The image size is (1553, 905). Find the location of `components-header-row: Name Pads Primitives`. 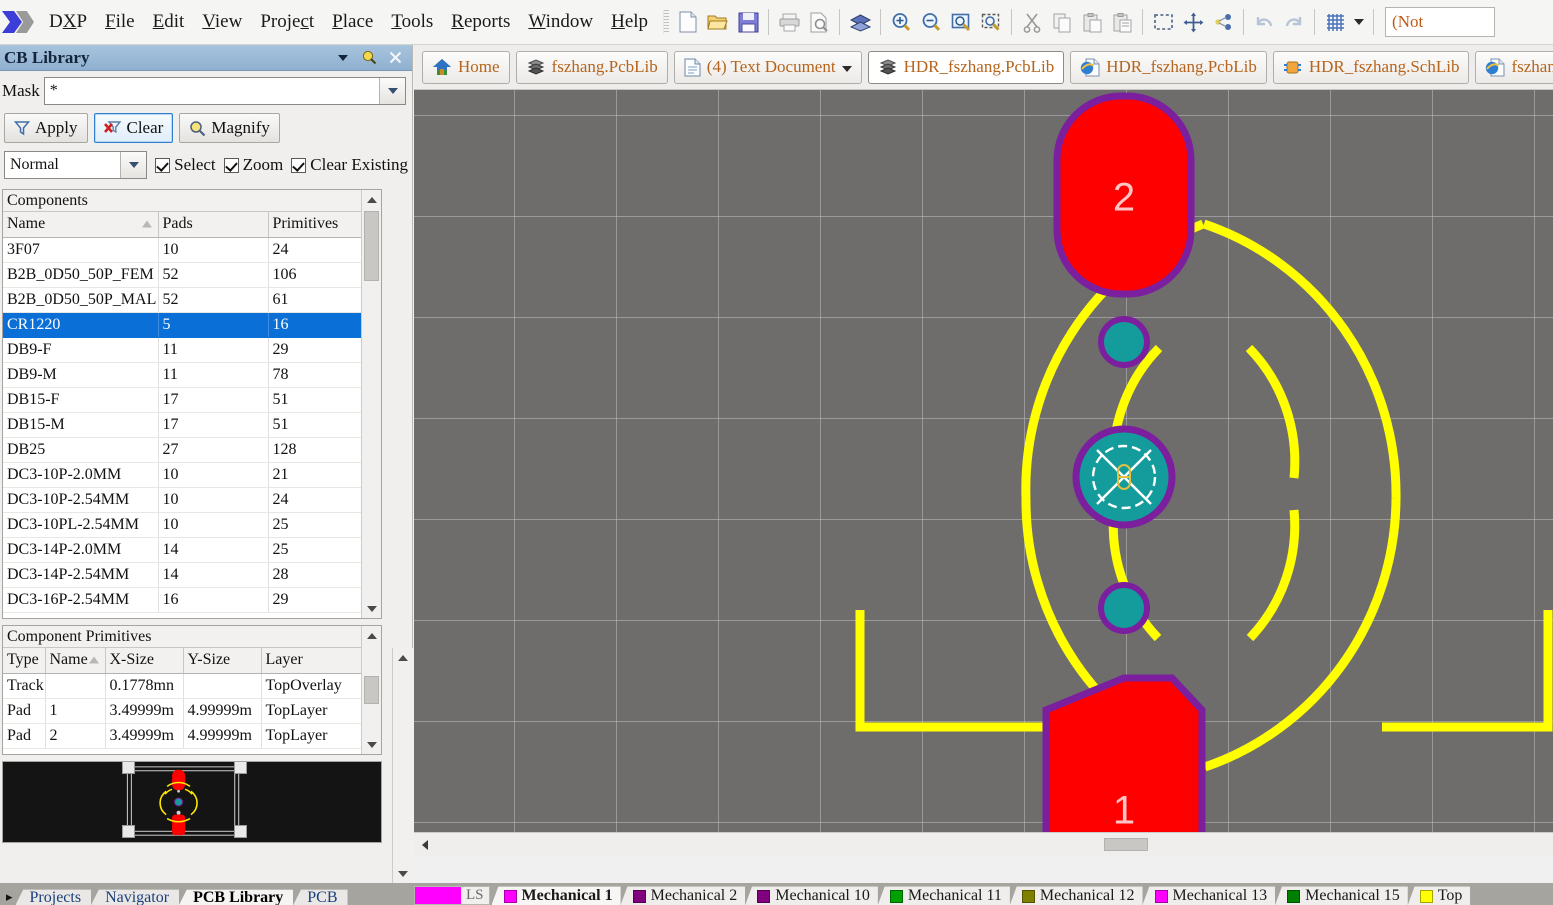

components-header-row: Name Pads Primitives is located at coordinates (192, 225).